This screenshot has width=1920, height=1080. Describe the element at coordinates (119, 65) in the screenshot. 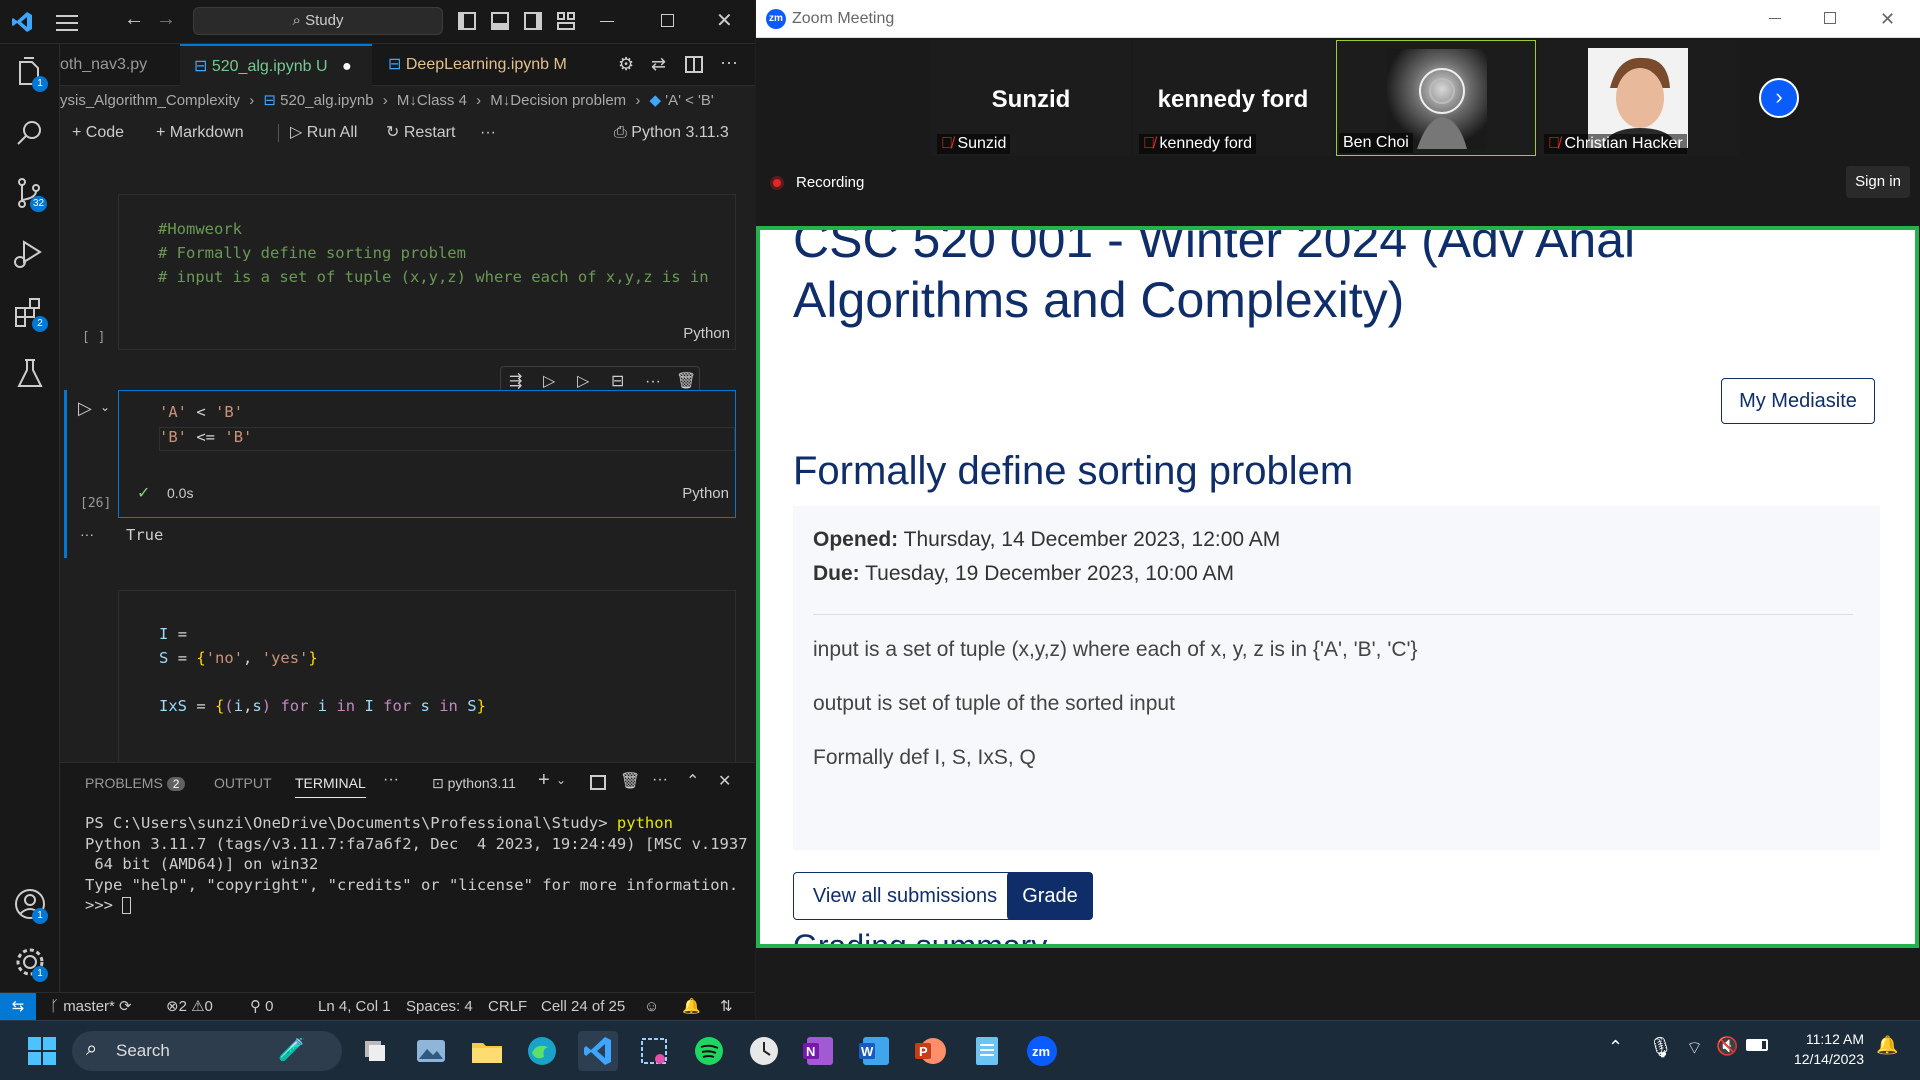

I see `tab-oth-nav3: oth_nav3.py` at that location.